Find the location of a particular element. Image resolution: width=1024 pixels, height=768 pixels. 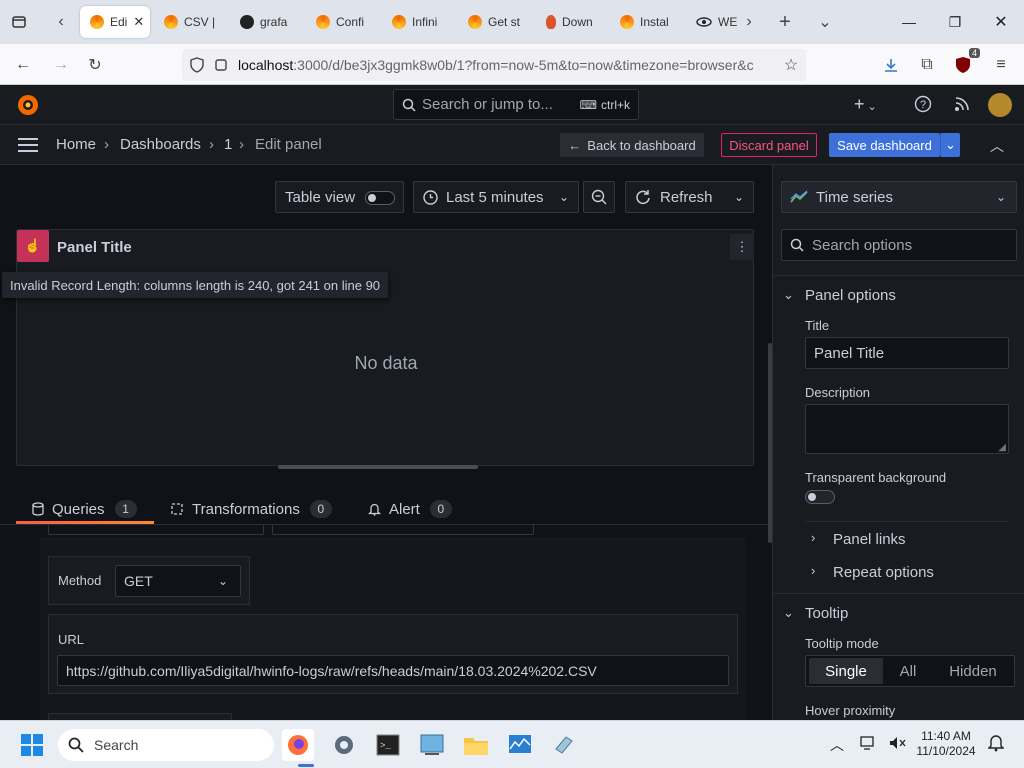

panel-resize-handle is located at coordinates (378, 467).